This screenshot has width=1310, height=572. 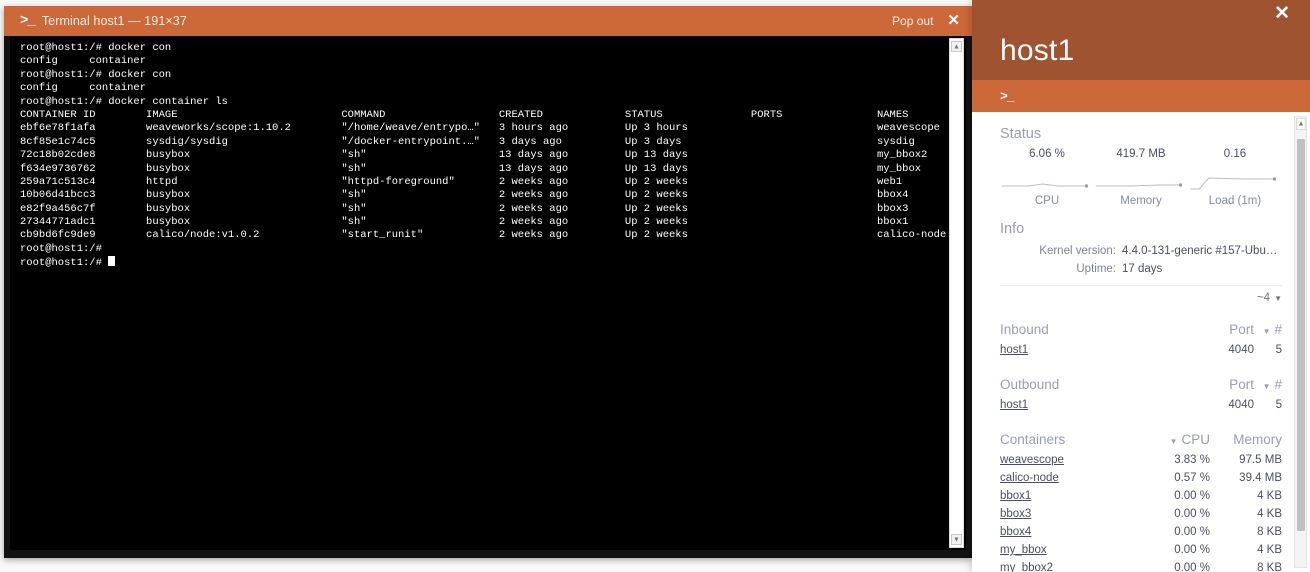 What do you see at coordinates (1014, 405) in the screenshot?
I see `outbound-node-link: host1` at bounding box center [1014, 405].